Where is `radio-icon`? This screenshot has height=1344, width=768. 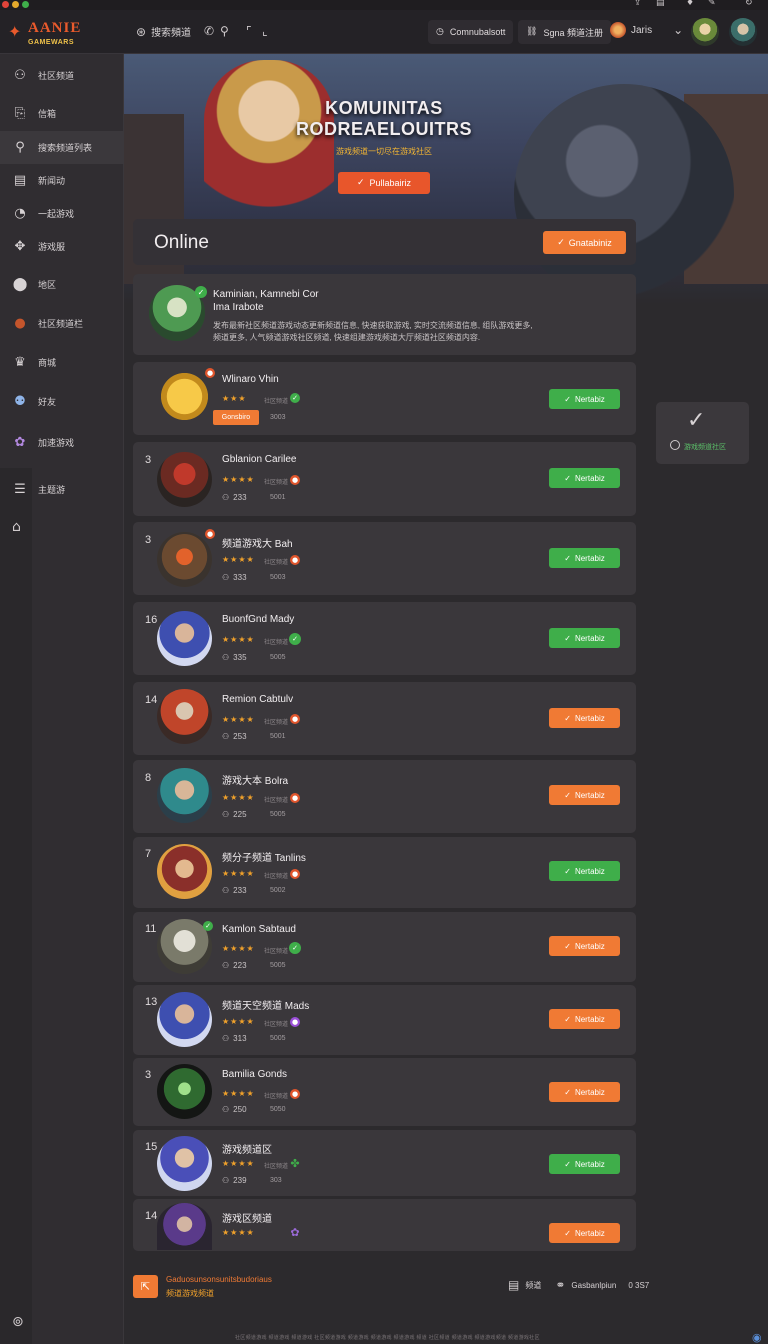
radio-icon is located at coordinates (675, 445).